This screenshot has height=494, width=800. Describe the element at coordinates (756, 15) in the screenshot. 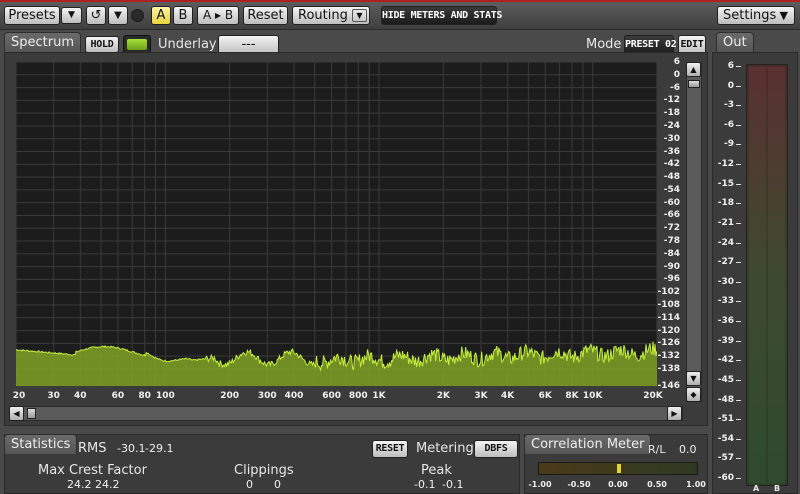

I see `settings-button: Settings ▼` at that location.